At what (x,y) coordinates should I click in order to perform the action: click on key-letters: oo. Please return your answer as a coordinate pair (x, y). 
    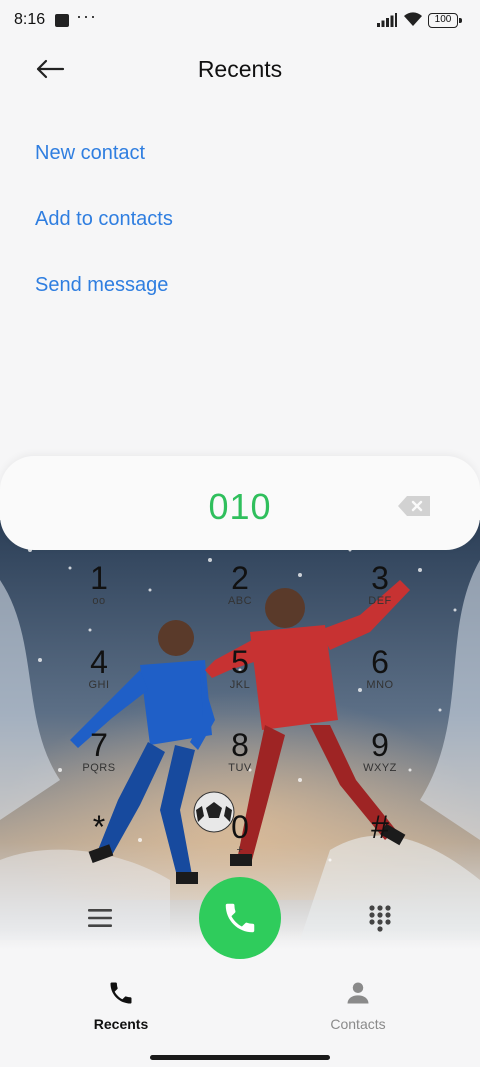
    Looking at the image, I should click on (99, 601).